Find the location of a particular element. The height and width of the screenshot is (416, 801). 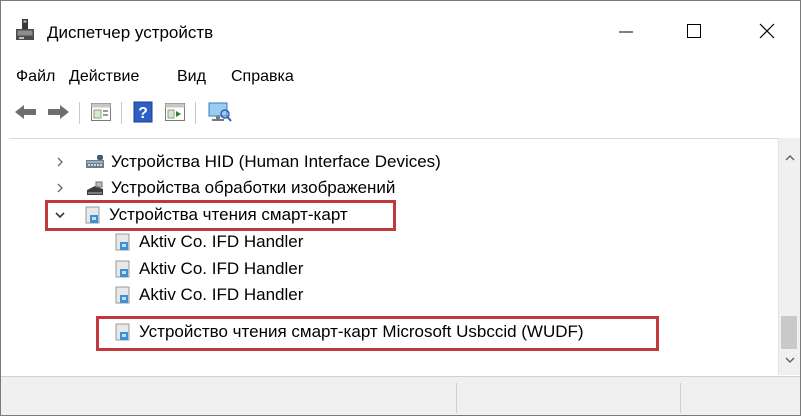

tree-node-label: Устройства обработки изображений is located at coordinates (253, 187).